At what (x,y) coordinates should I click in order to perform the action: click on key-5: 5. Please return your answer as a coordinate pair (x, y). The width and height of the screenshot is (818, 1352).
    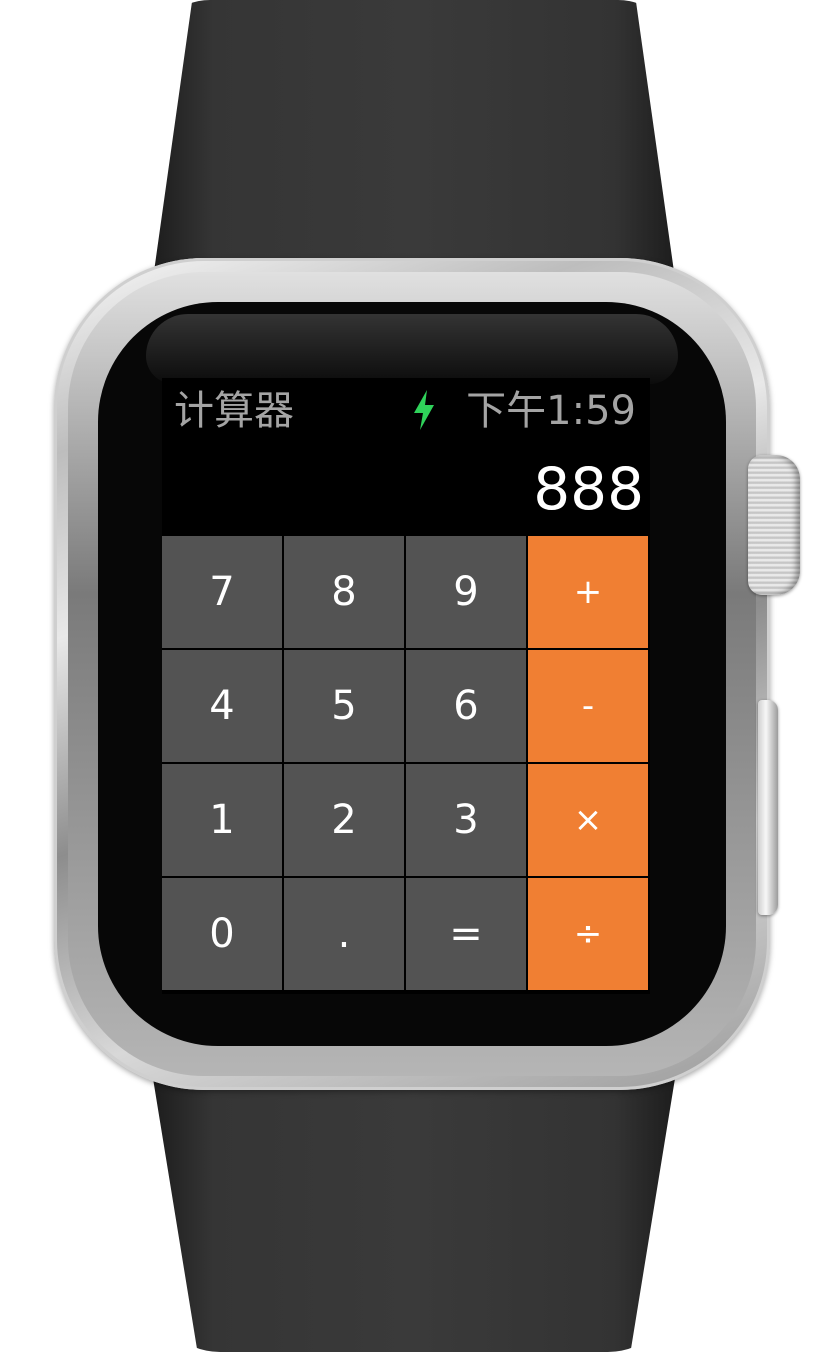
    Looking at the image, I should click on (344, 706).